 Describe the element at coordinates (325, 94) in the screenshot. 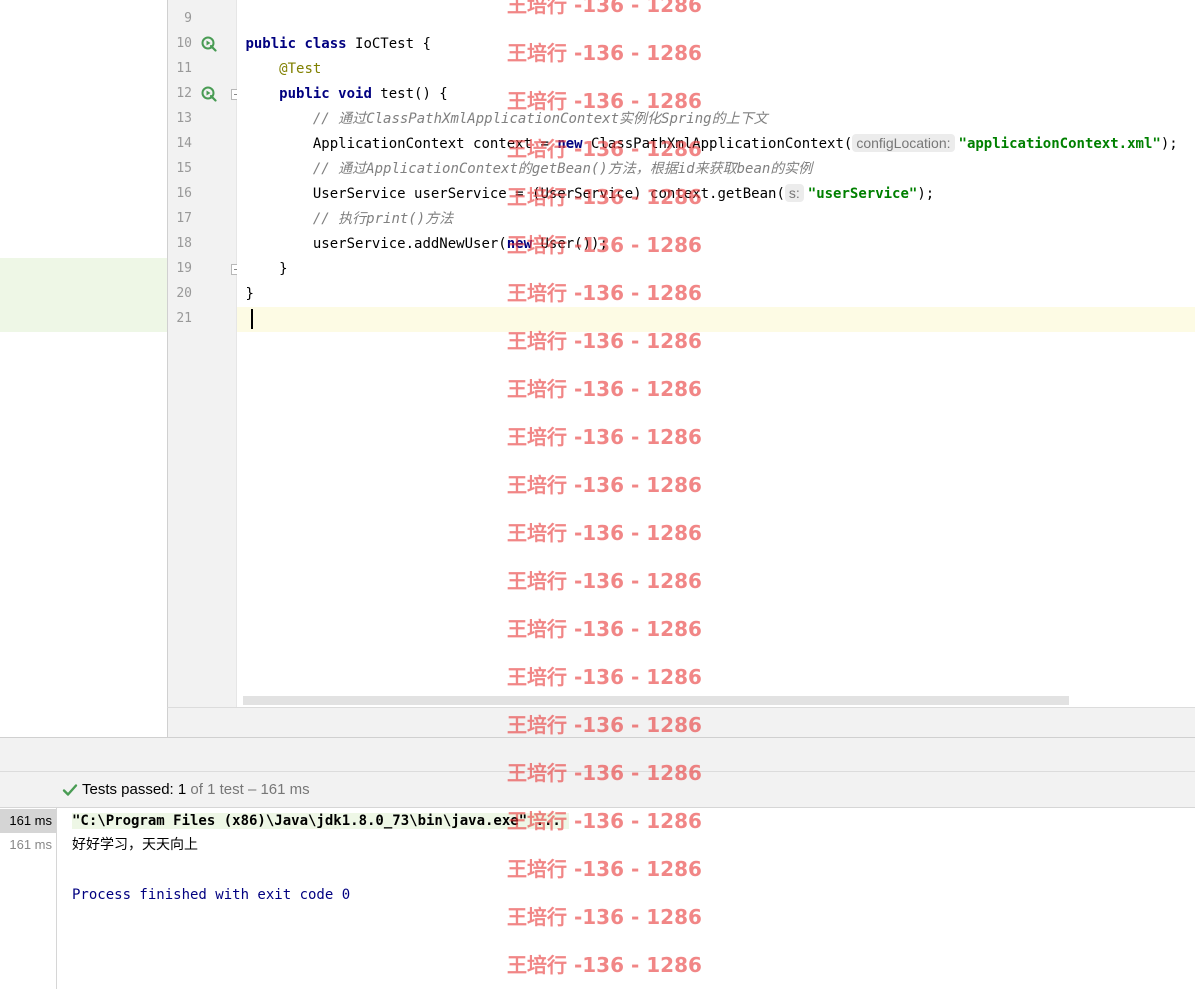

I see `code-token: public void` at that location.